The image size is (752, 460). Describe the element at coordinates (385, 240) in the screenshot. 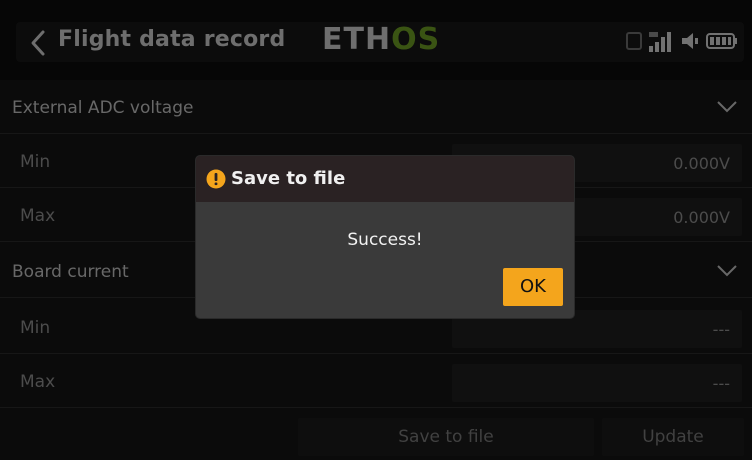

I see `dialog-message: Success!` at that location.